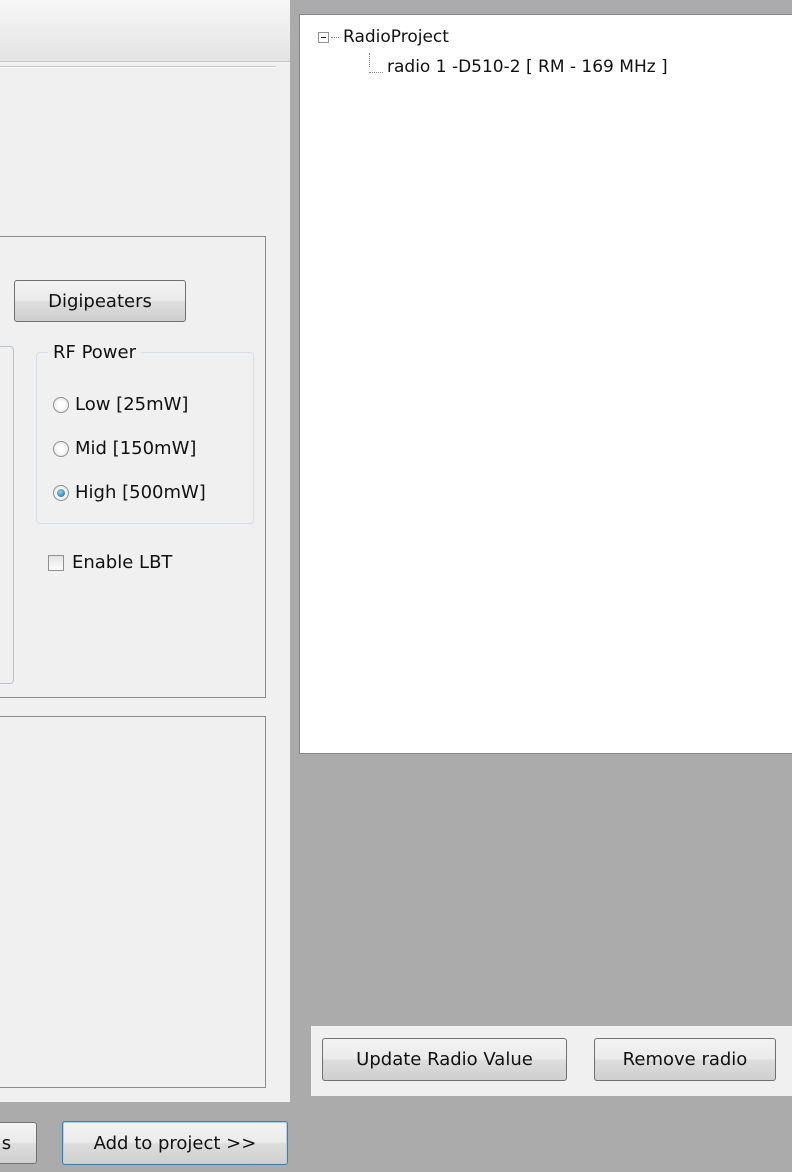 The width and height of the screenshot is (792, 1172). I want to click on tree-root-node: RadioProject, so click(383, 37).